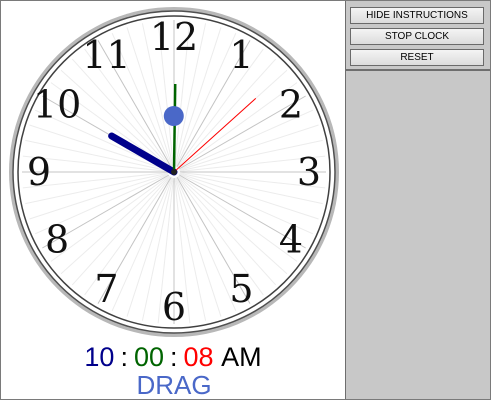 Image resolution: width=491 pixels, height=400 pixels. Describe the element at coordinates (241, 357) in the screenshot. I see `ampm-value: AM` at that location.